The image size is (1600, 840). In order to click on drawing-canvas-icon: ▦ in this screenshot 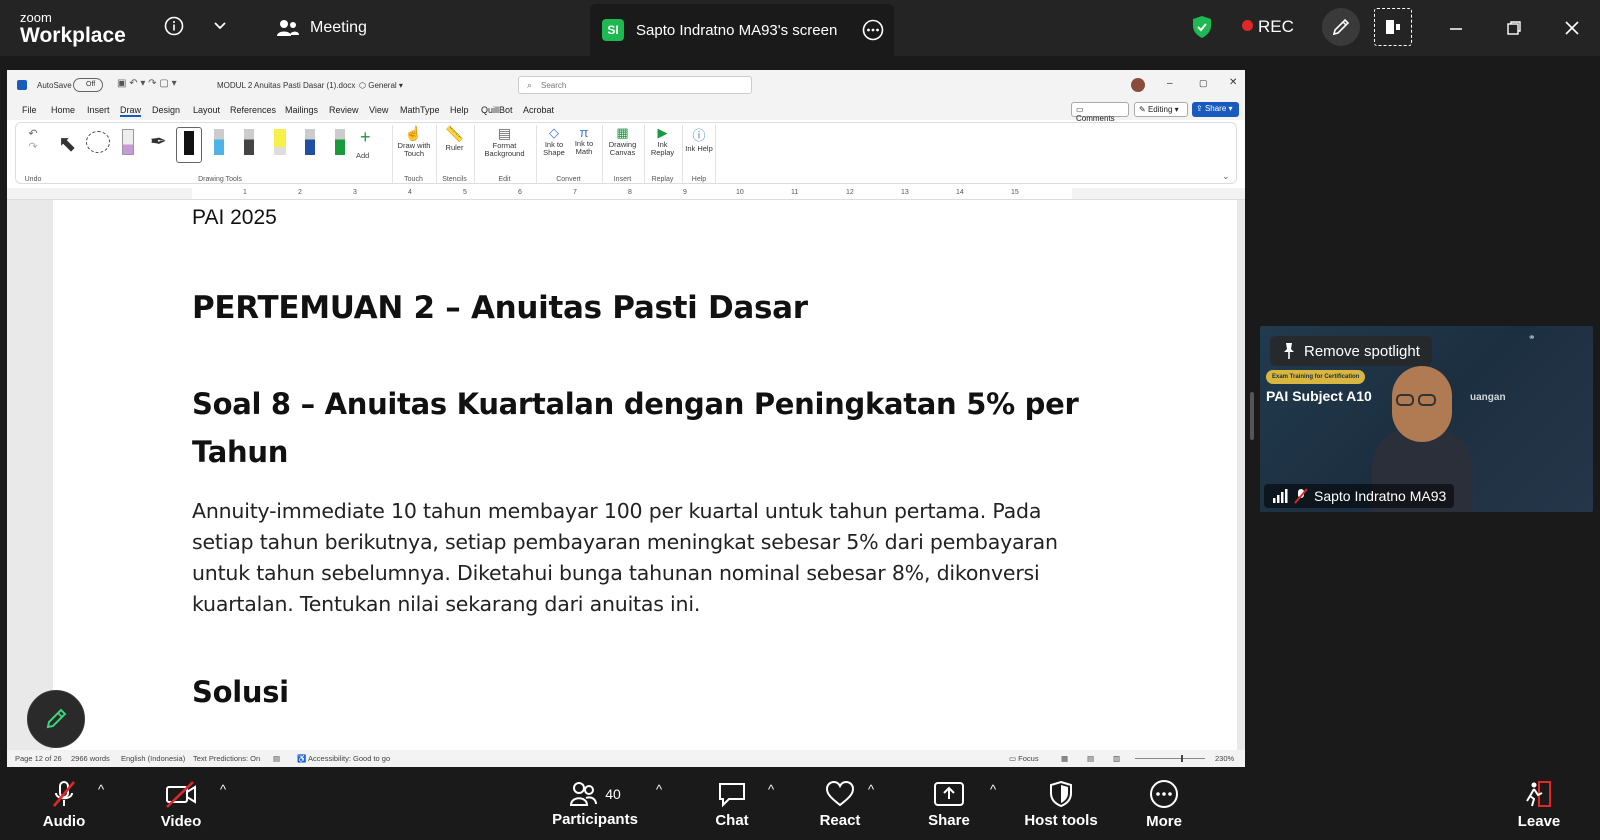, I will do `click(622, 133)`.